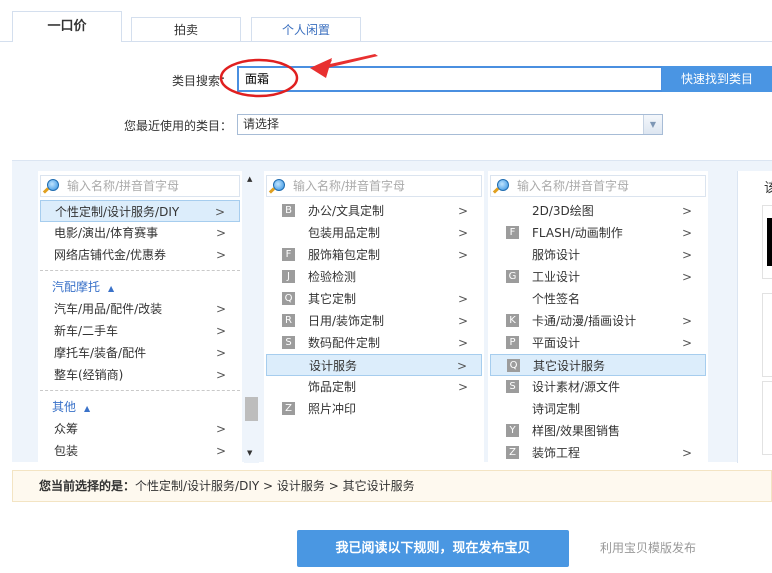 The height and width of the screenshot is (573, 772). I want to click on category-item: 网络店铺代金/优惠券 >, so click(140, 255).